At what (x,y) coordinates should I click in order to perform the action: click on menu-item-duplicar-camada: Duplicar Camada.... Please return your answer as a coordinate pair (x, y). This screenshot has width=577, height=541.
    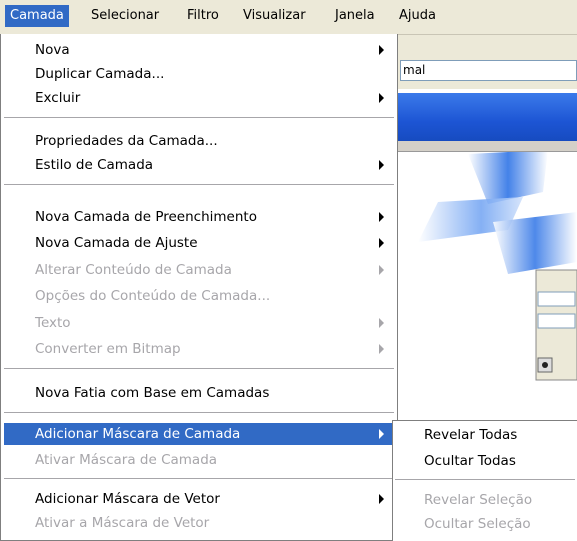
    Looking at the image, I should click on (199, 74).